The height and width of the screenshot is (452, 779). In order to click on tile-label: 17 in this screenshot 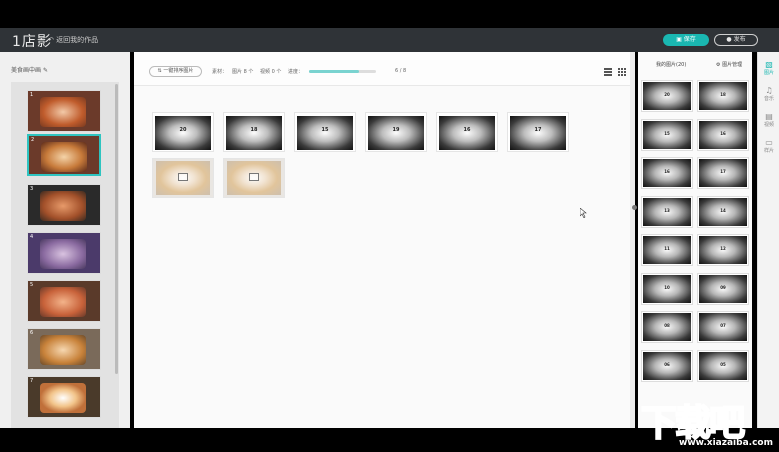, I will do `click(538, 130)`.